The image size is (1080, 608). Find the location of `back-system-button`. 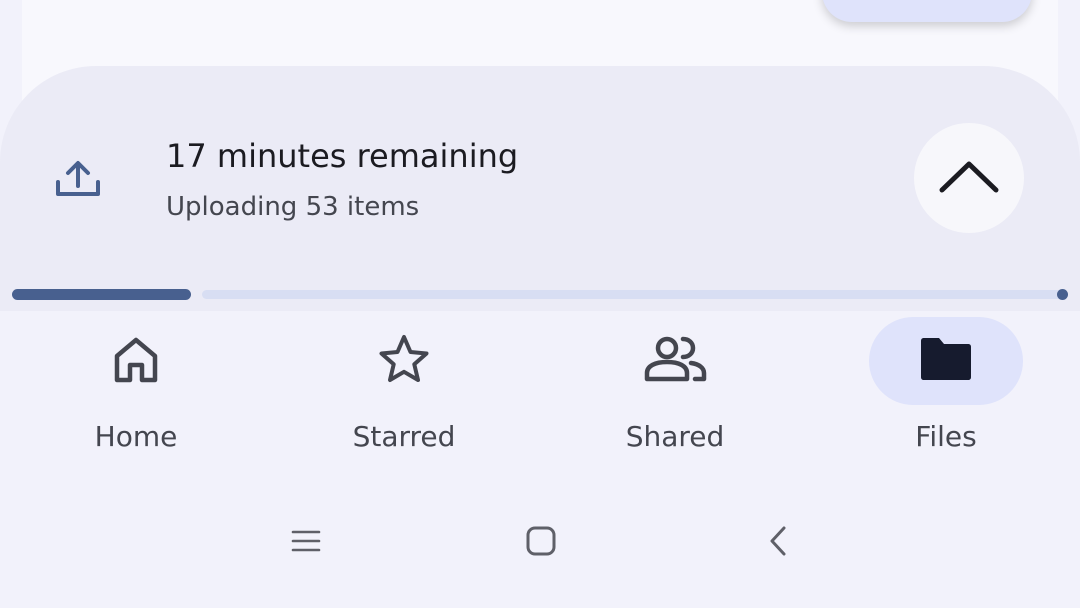

back-system-button is located at coordinates (778, 543).